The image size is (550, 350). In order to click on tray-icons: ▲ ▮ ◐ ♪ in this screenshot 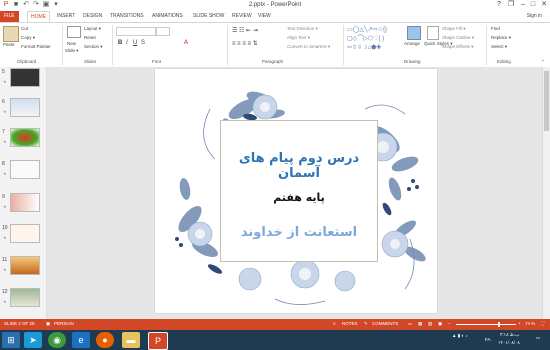, I will do `click(460, 336)`.